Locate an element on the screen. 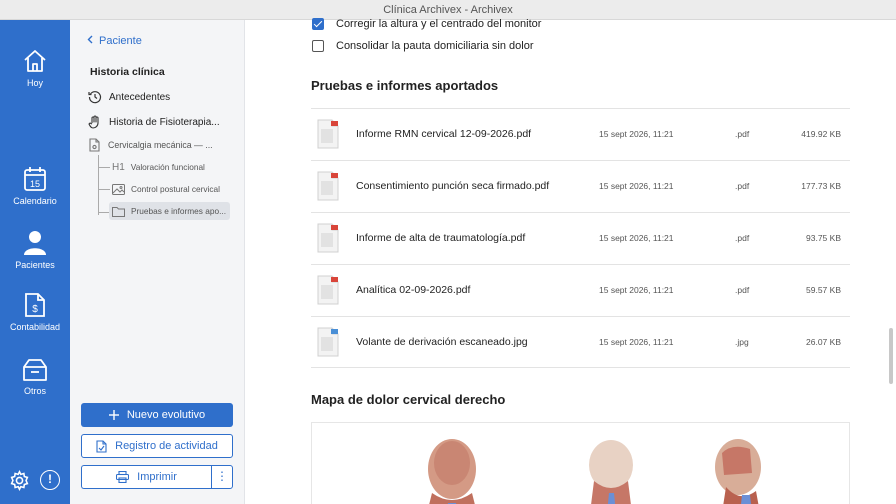 This screenshot has width=896, height=504. rail-label-contabilidad: Contabilidad is located at coordinates (35, 327).